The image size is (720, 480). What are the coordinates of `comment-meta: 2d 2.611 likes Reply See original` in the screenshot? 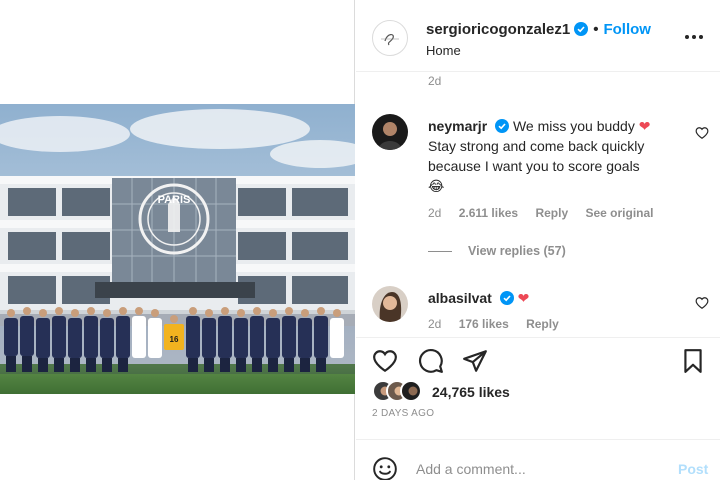 It's located at (548, 213).